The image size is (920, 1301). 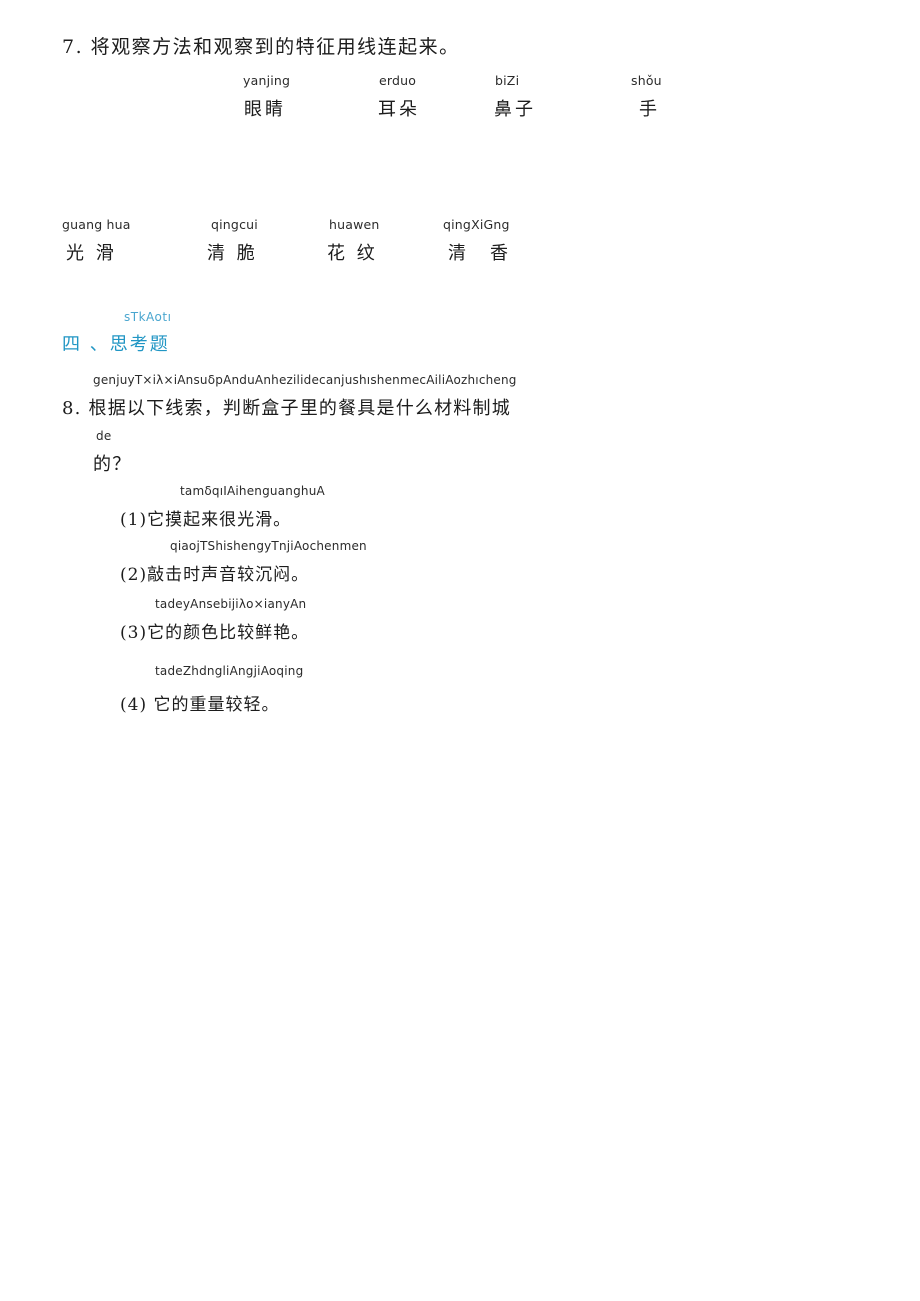 What do you see at coordinates (398, 80) in the screenshot?
I see `pinyin-erduo: erduo` at bounding box center [398, 80].